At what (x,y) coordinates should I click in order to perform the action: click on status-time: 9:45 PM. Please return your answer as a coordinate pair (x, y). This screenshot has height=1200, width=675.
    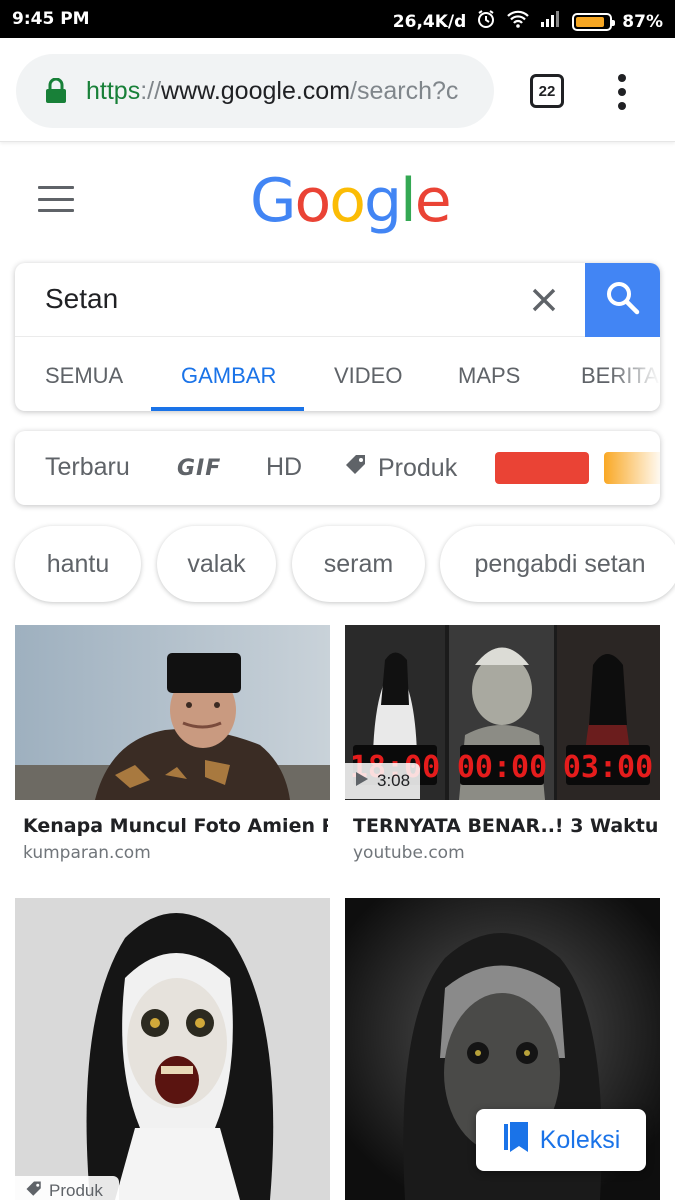
    Looking at the image, I should click on (51, 19).